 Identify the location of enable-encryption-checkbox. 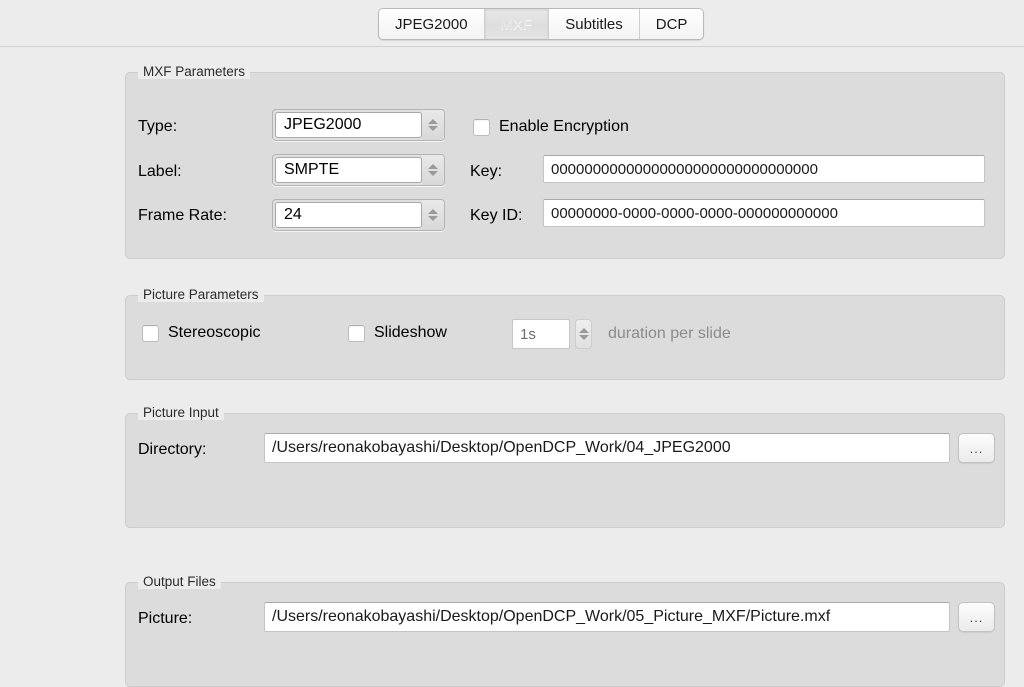
(481, 127).